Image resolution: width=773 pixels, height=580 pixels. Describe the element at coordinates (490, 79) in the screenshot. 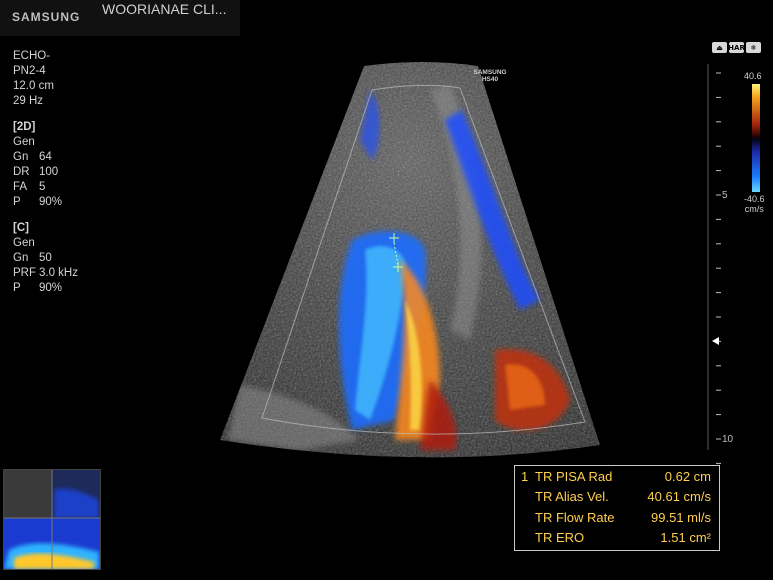

I see `device-label-2: HS40` at that location.